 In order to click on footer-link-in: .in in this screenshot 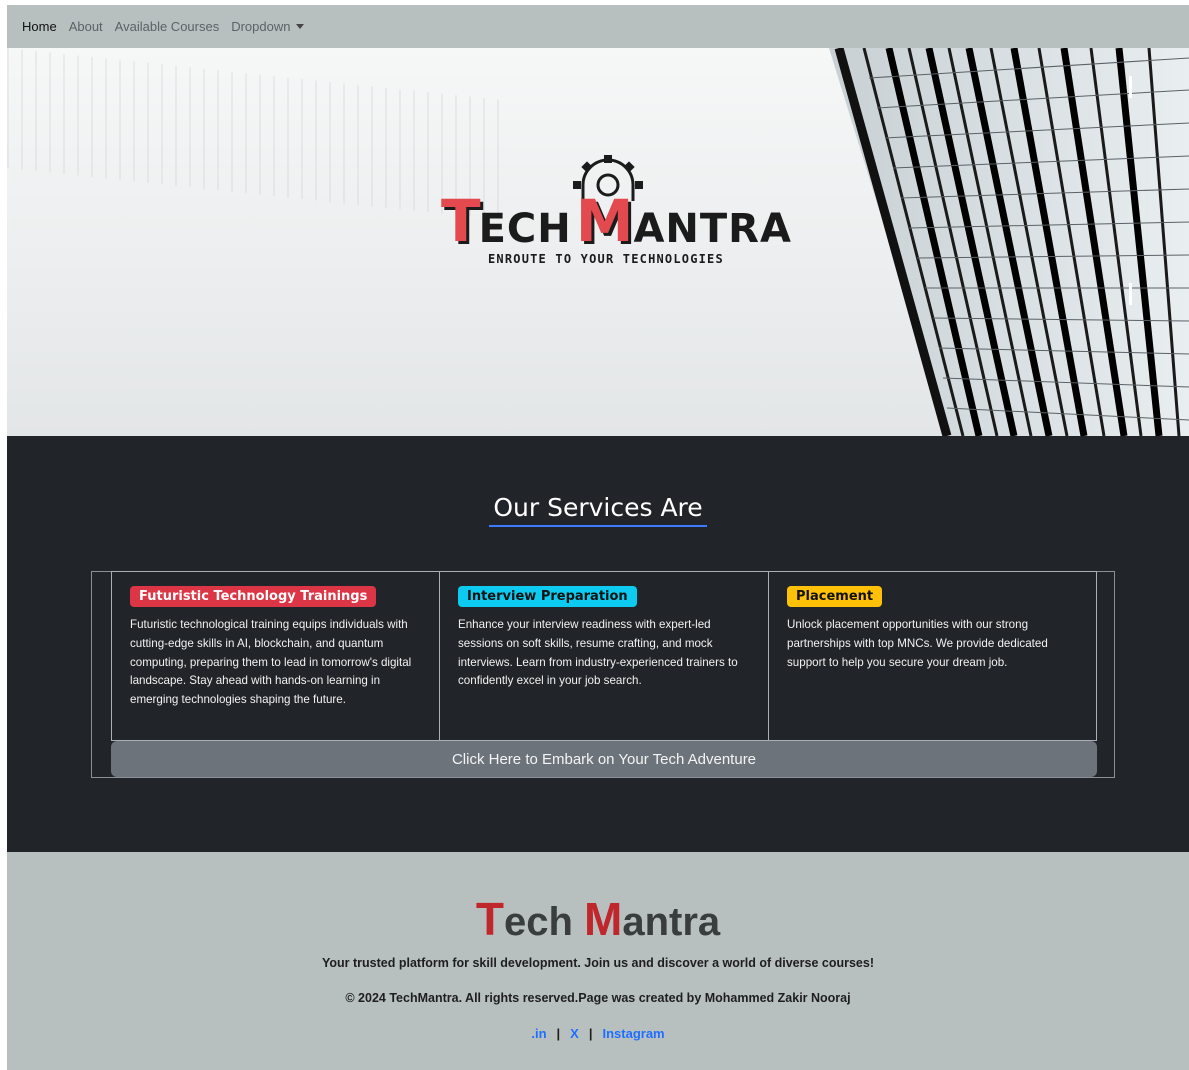, I will do `click(538, 1033)`.